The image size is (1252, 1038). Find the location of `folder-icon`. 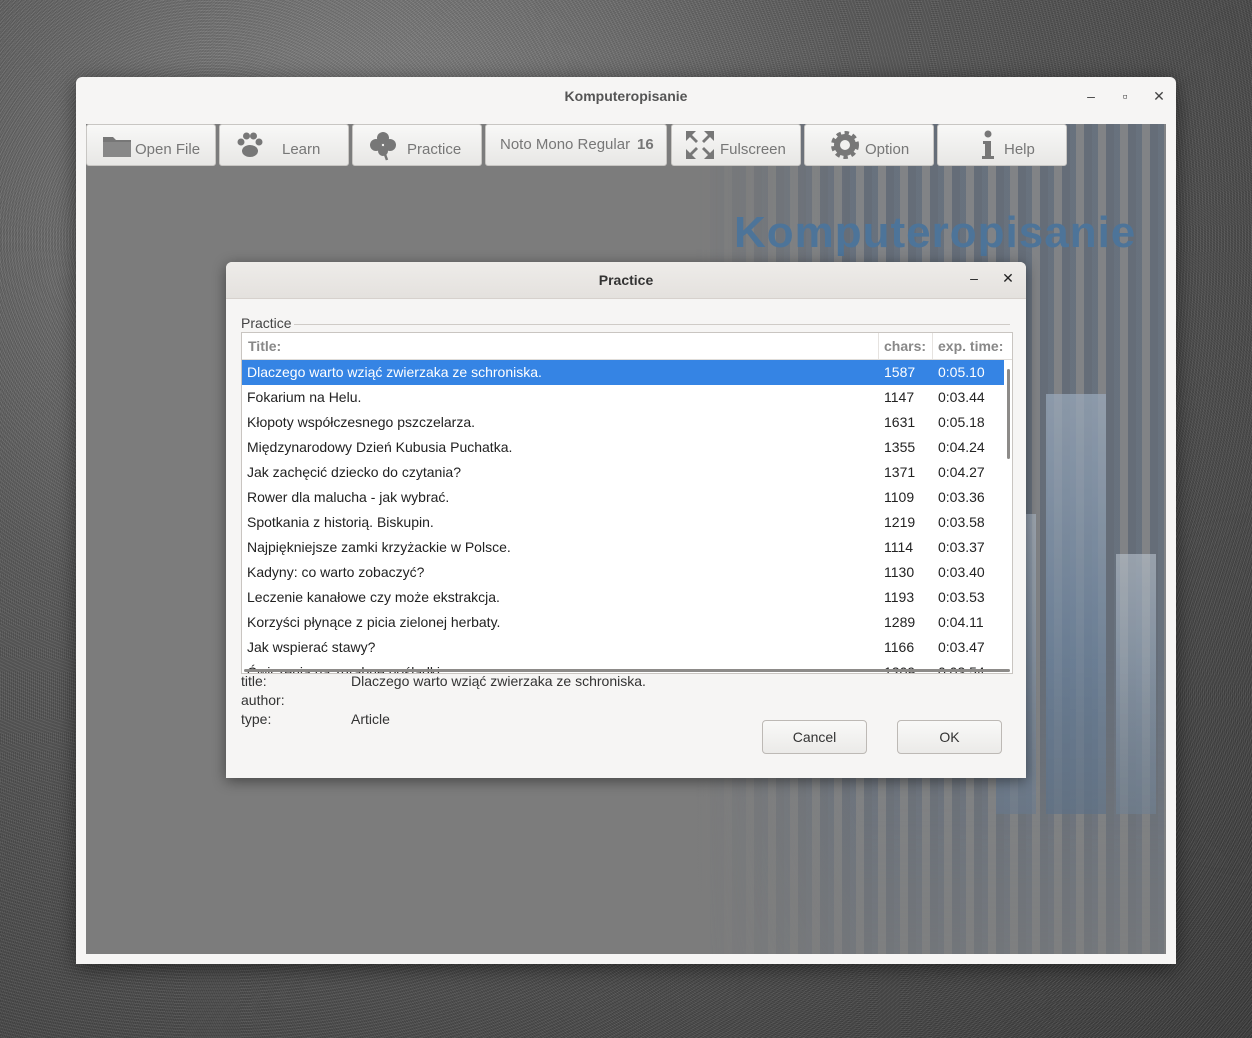

folder-icon is located at coordinates (117, 147).